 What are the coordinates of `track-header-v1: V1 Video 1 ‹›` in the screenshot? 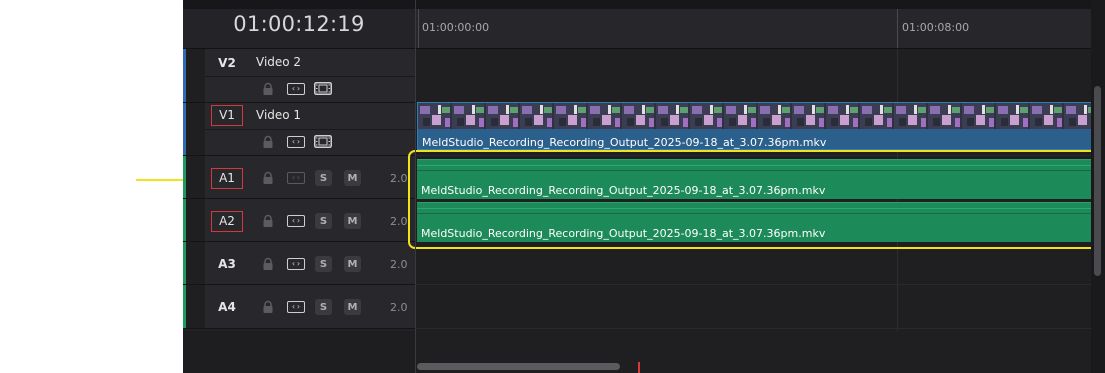 It's located at (299, 129).